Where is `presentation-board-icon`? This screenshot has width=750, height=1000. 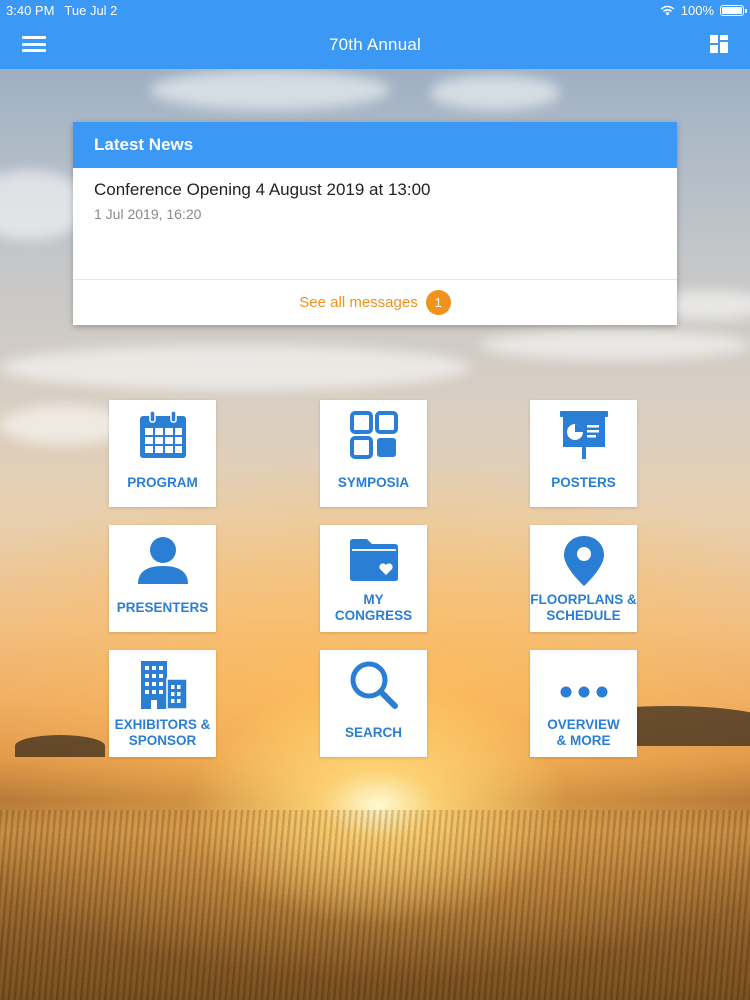 presentation-board-icon is located at coordinates (583, 435).